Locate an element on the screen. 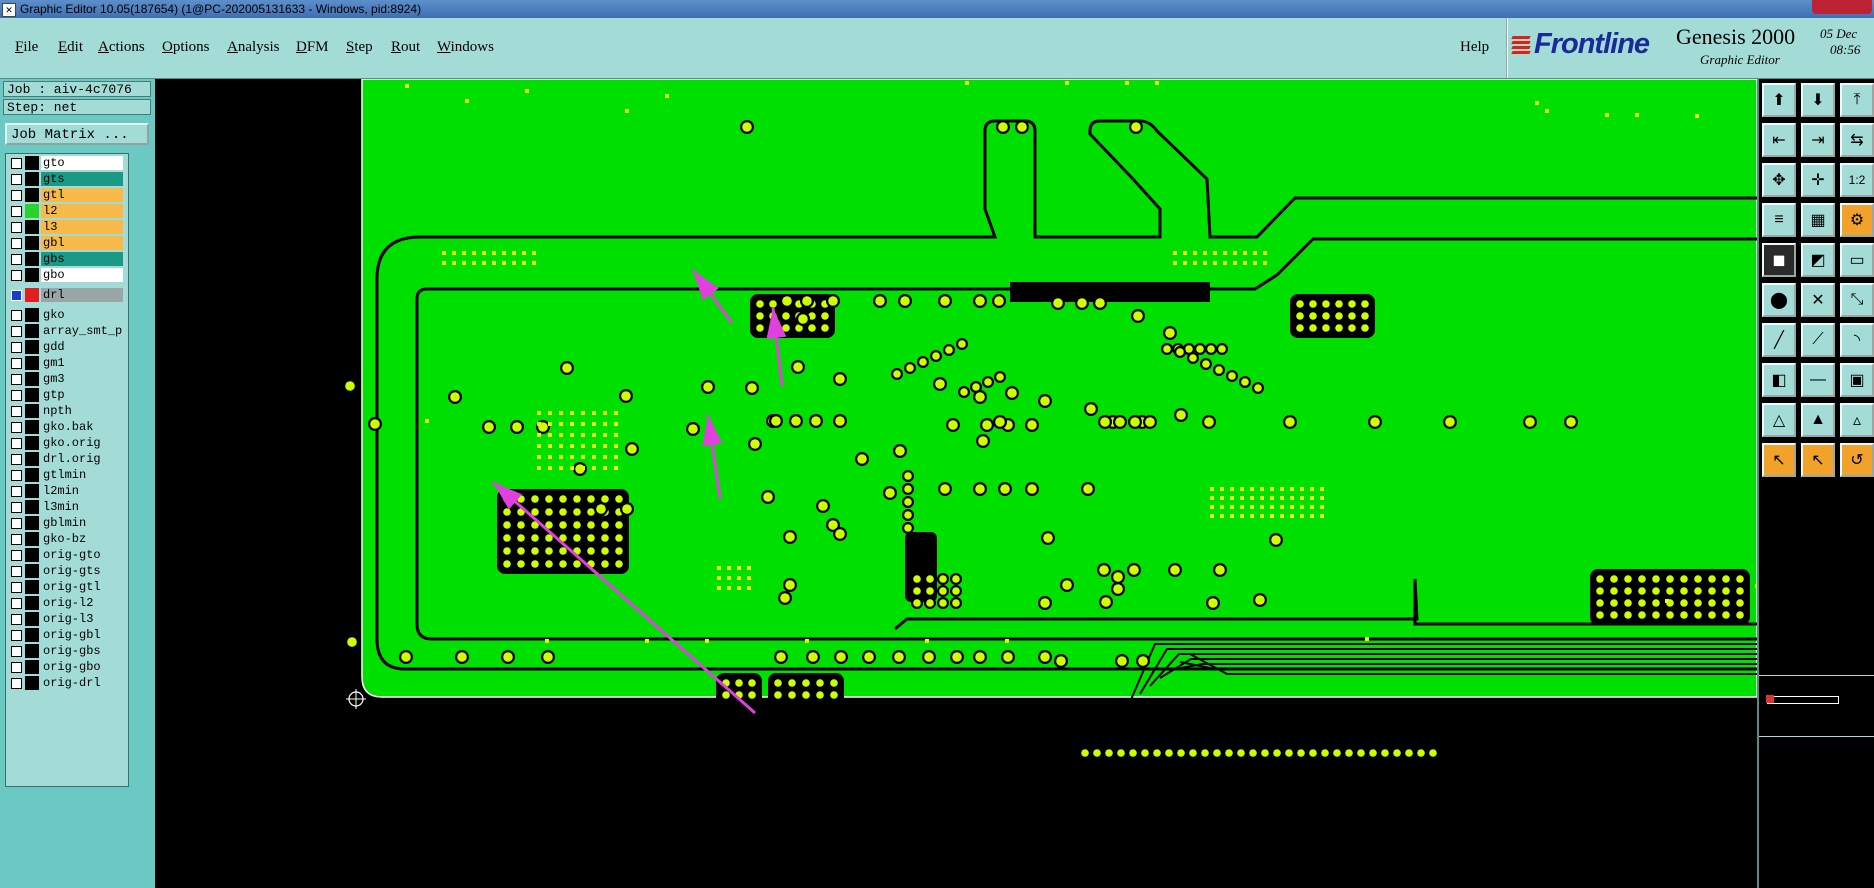 This screenshot has width=1874, height=888. layer-name: npth is located at coordinates (82, 411).